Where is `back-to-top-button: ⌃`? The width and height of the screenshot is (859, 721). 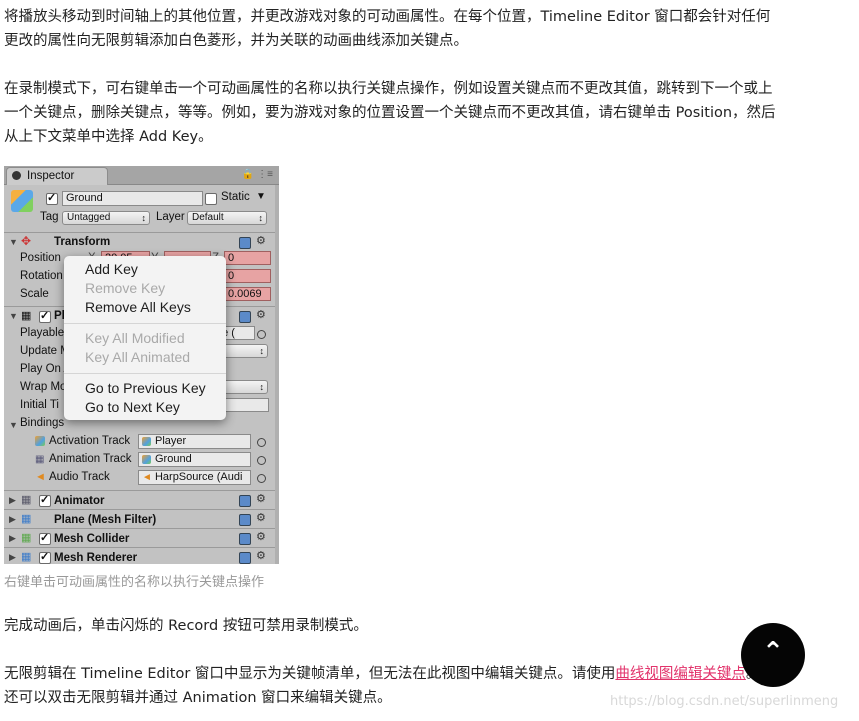 back-to-top-button: ⌃ is located at coordinates (773, 655).